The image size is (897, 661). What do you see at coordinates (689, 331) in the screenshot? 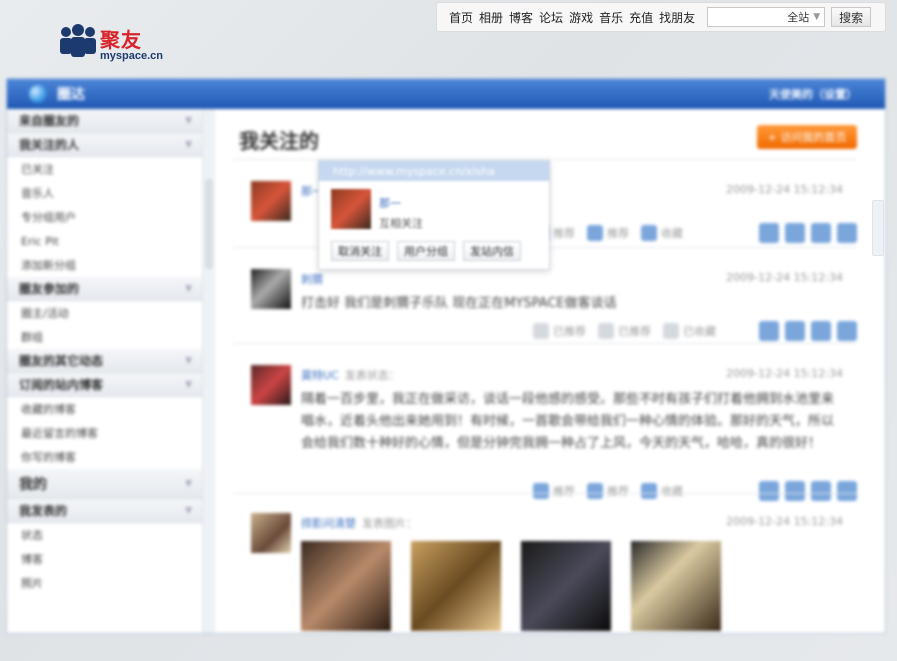
I see `favorite-action: 已收藏` at bounding box center [689, 331].